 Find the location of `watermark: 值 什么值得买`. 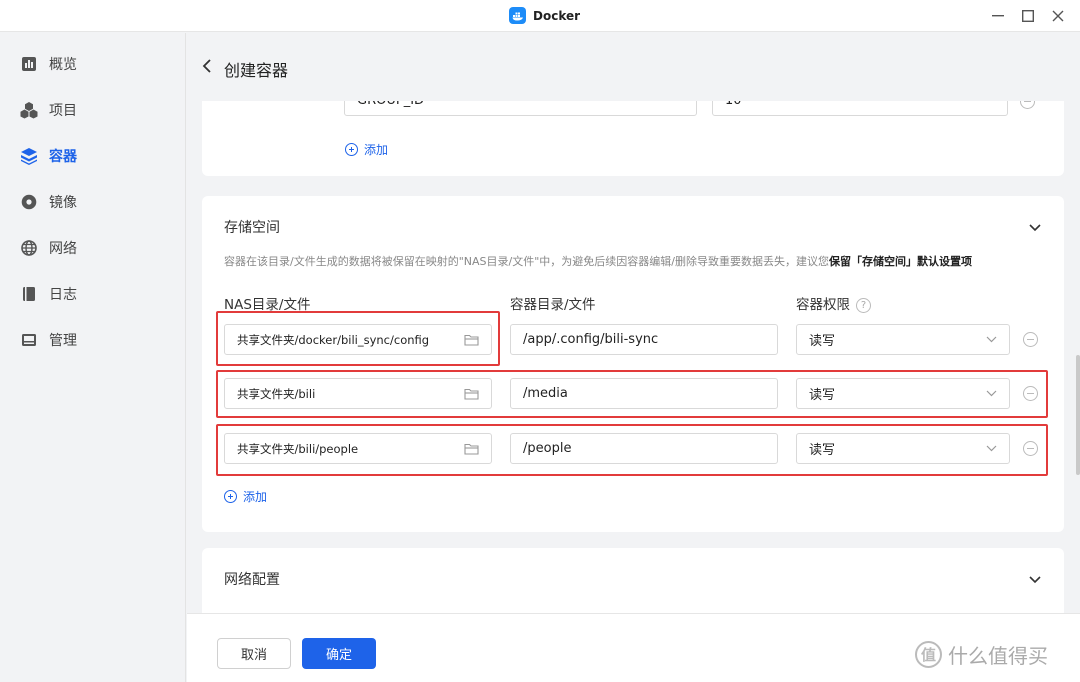

watermark: 值 什么值得买 is located at coordinates (981, 654).